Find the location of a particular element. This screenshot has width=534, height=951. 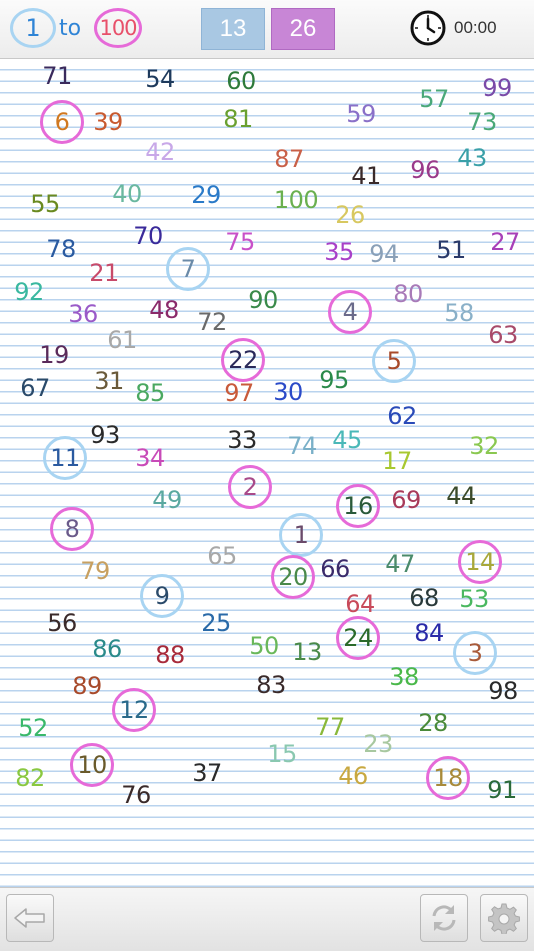

number-tile-12: 12 is located at coordinates (134, 710).